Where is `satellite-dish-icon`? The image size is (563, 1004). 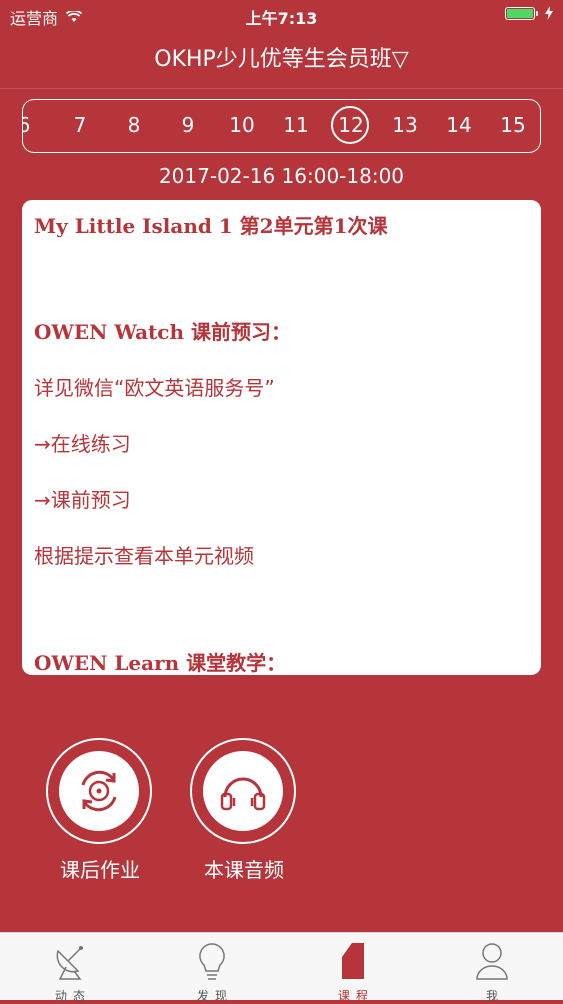 satellite-dish-icon is located at coordinates (70, 959).